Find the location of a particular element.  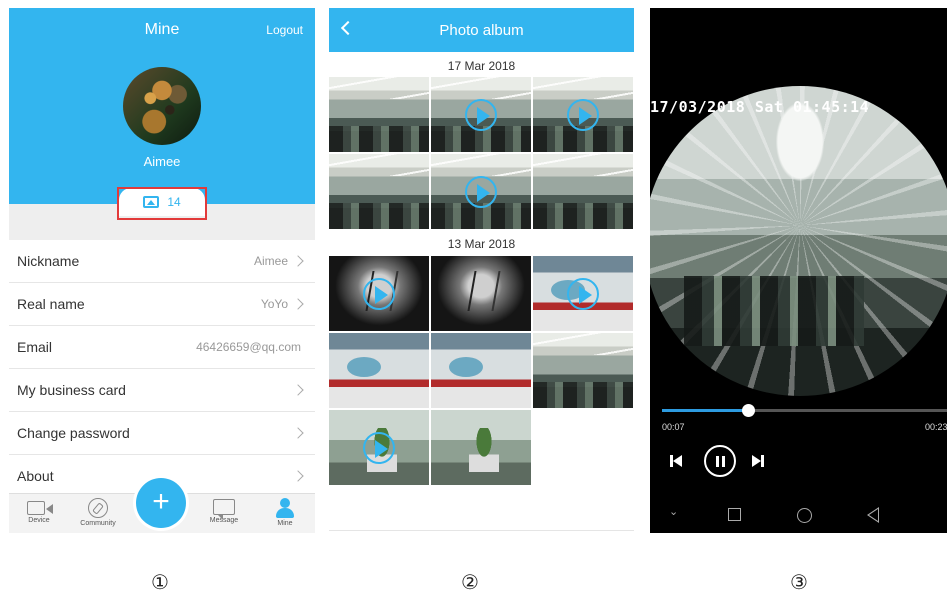

menu-item-value: 46426659@qq.com is located at coordinates (248, 347).